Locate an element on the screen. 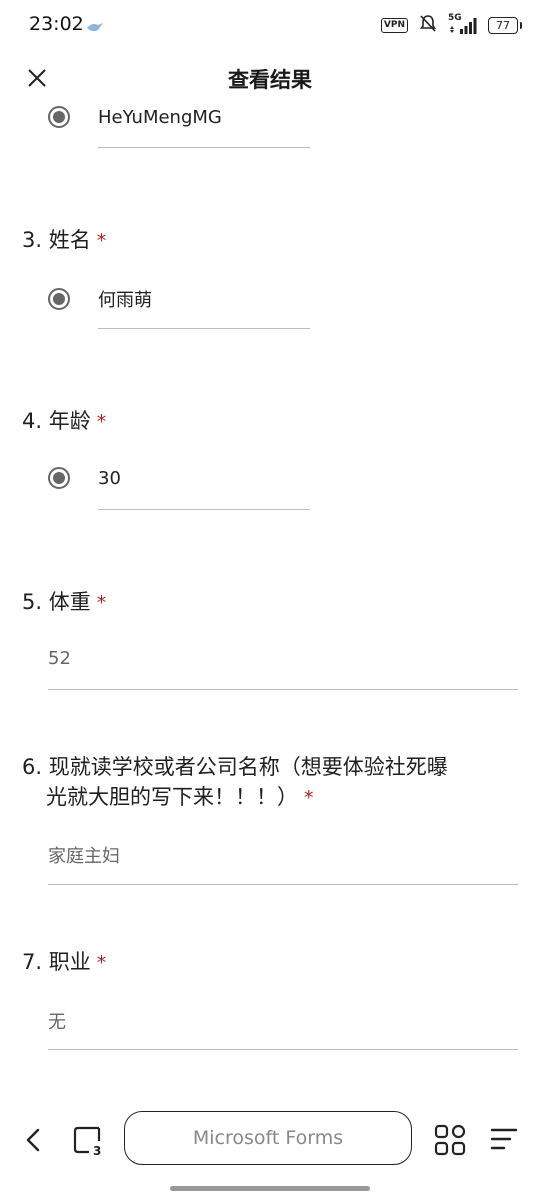 The width and height of the screenshot is (540, 1200). question-title-q3: 3. 姓名 * is located at coordinates (64, 240).